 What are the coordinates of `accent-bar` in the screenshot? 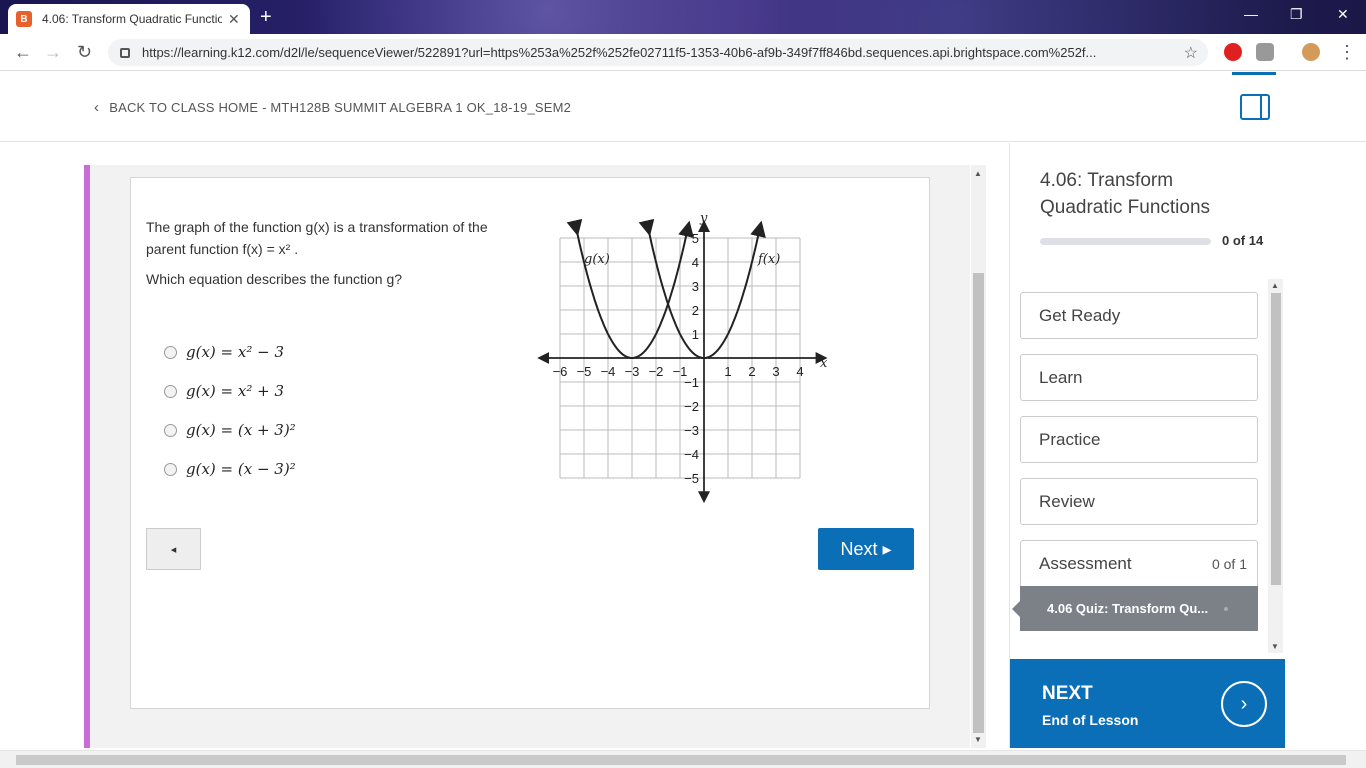 It's located at (87, 456).